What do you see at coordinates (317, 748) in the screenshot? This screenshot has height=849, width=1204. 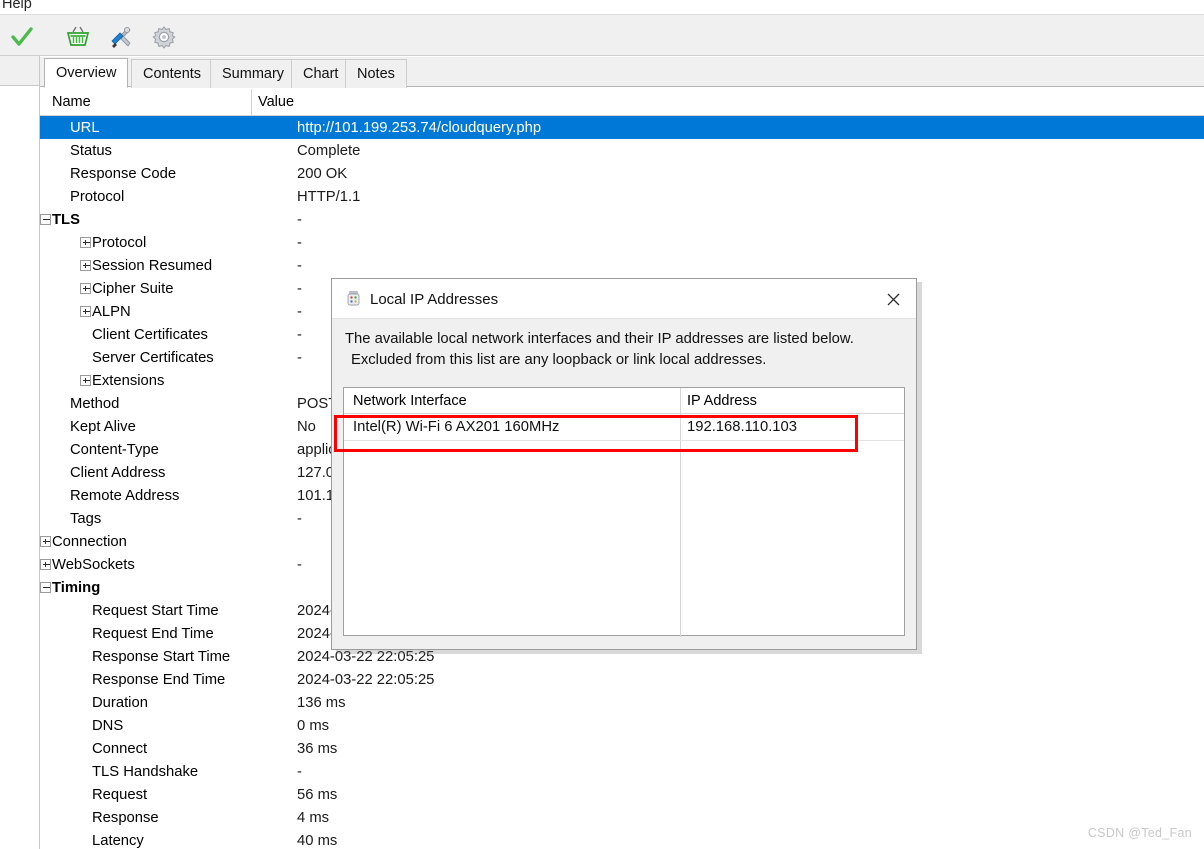 I see `tree-row-value: 36 ms` at bounding box center [317, 748].